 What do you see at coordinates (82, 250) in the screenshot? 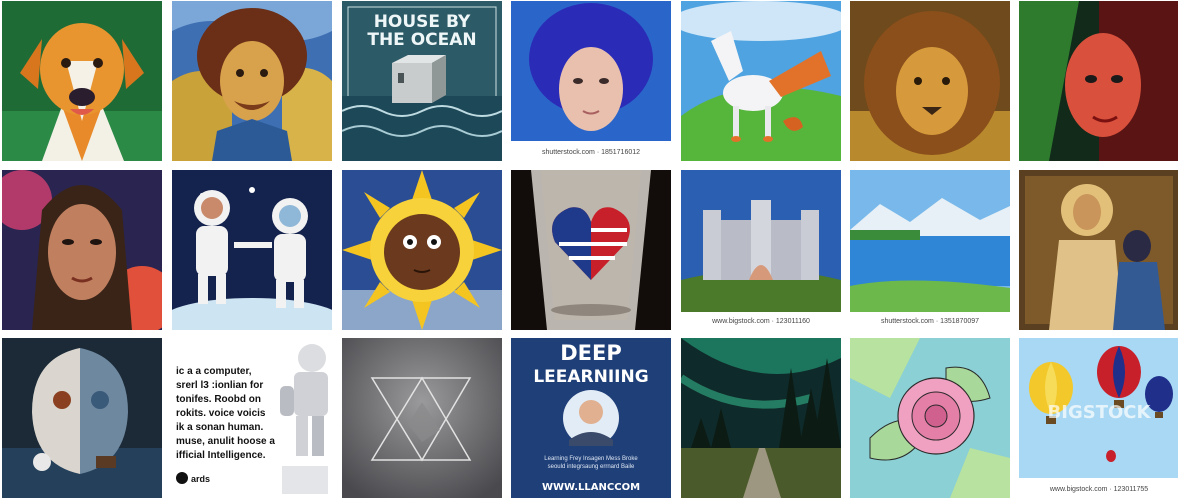
I see `colorful-woman-portrait` at bounding box center [82, 250].